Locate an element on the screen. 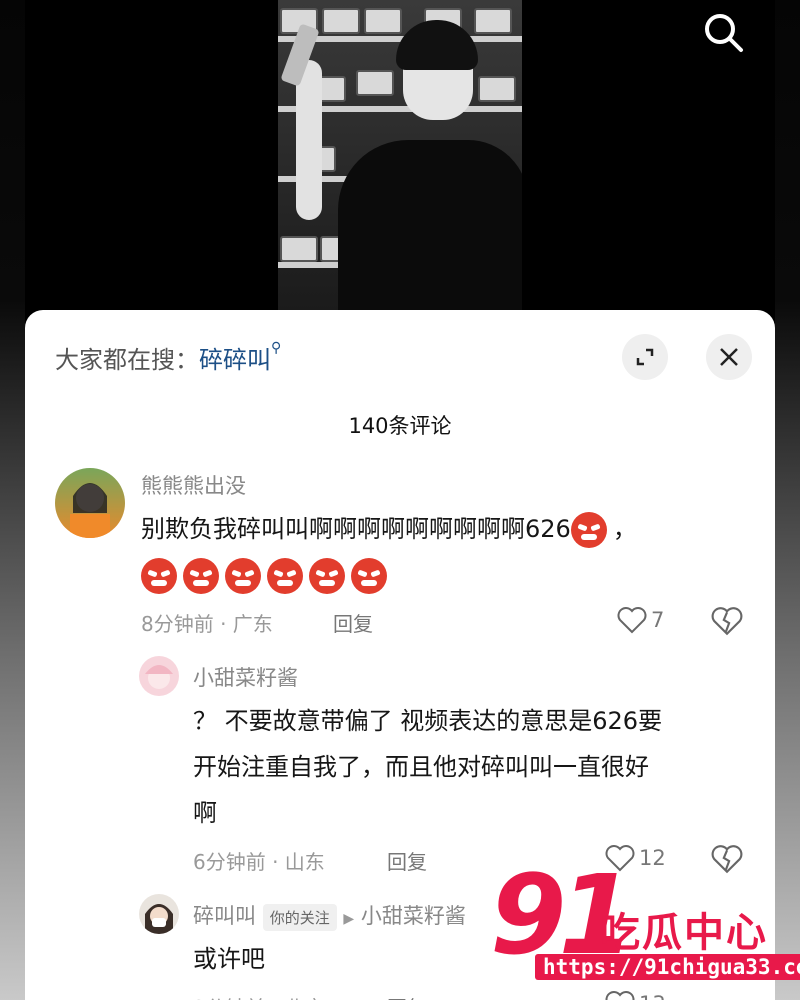 The height and width of the screenshot is (1000, 800). comment-text: 别欺负我碎叫叫啊啊啊啊啊啊啊啊啊626 ， is located at coordinates (389, 529).